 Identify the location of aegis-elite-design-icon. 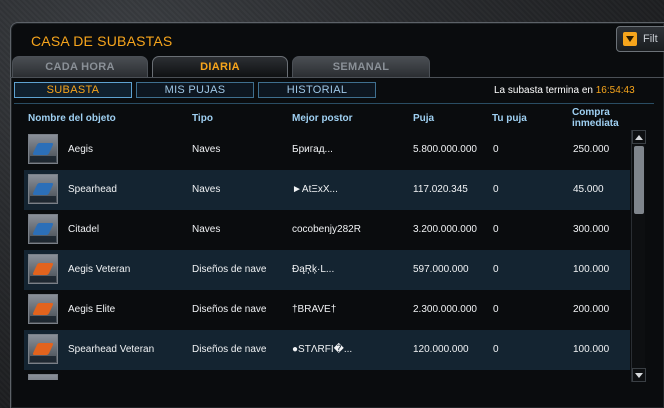
(43, 309).